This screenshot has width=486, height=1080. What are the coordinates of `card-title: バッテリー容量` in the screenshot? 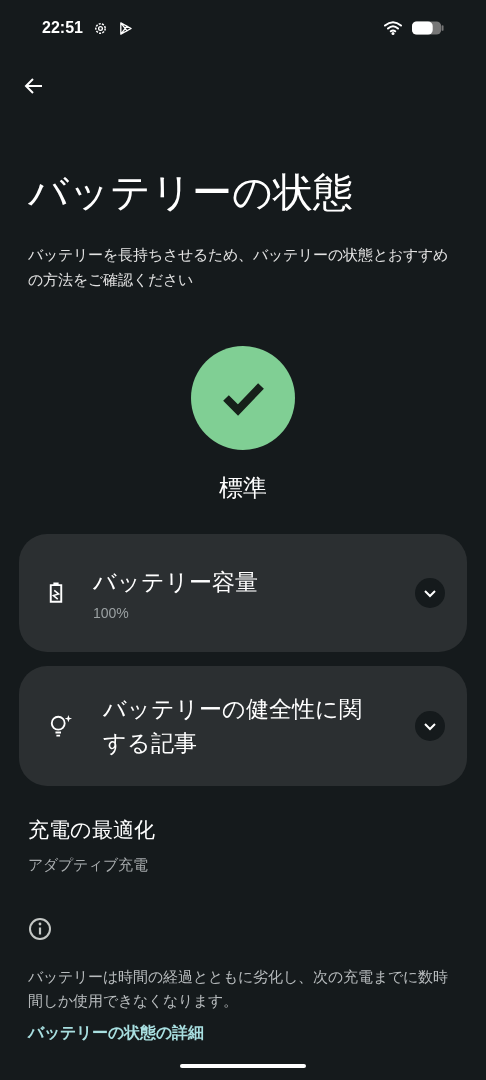 It's located at (176, 582).